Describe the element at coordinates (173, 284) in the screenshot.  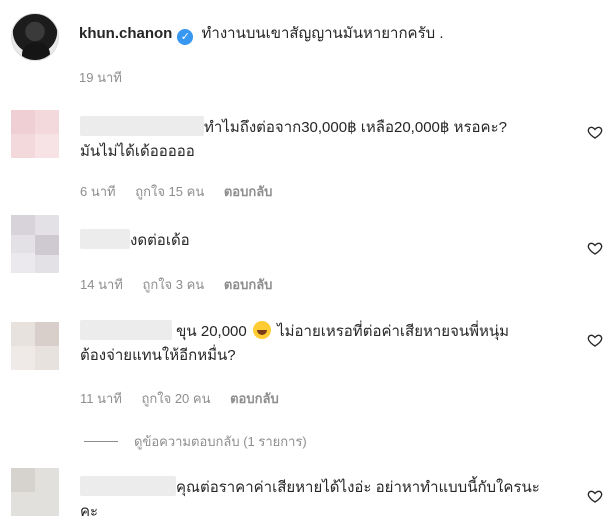
I see `comment-likes: ถูกใจ 3 คน` at that location.